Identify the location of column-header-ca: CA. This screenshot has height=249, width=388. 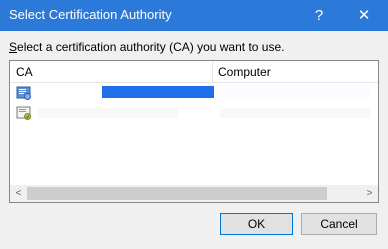
(111, 72).